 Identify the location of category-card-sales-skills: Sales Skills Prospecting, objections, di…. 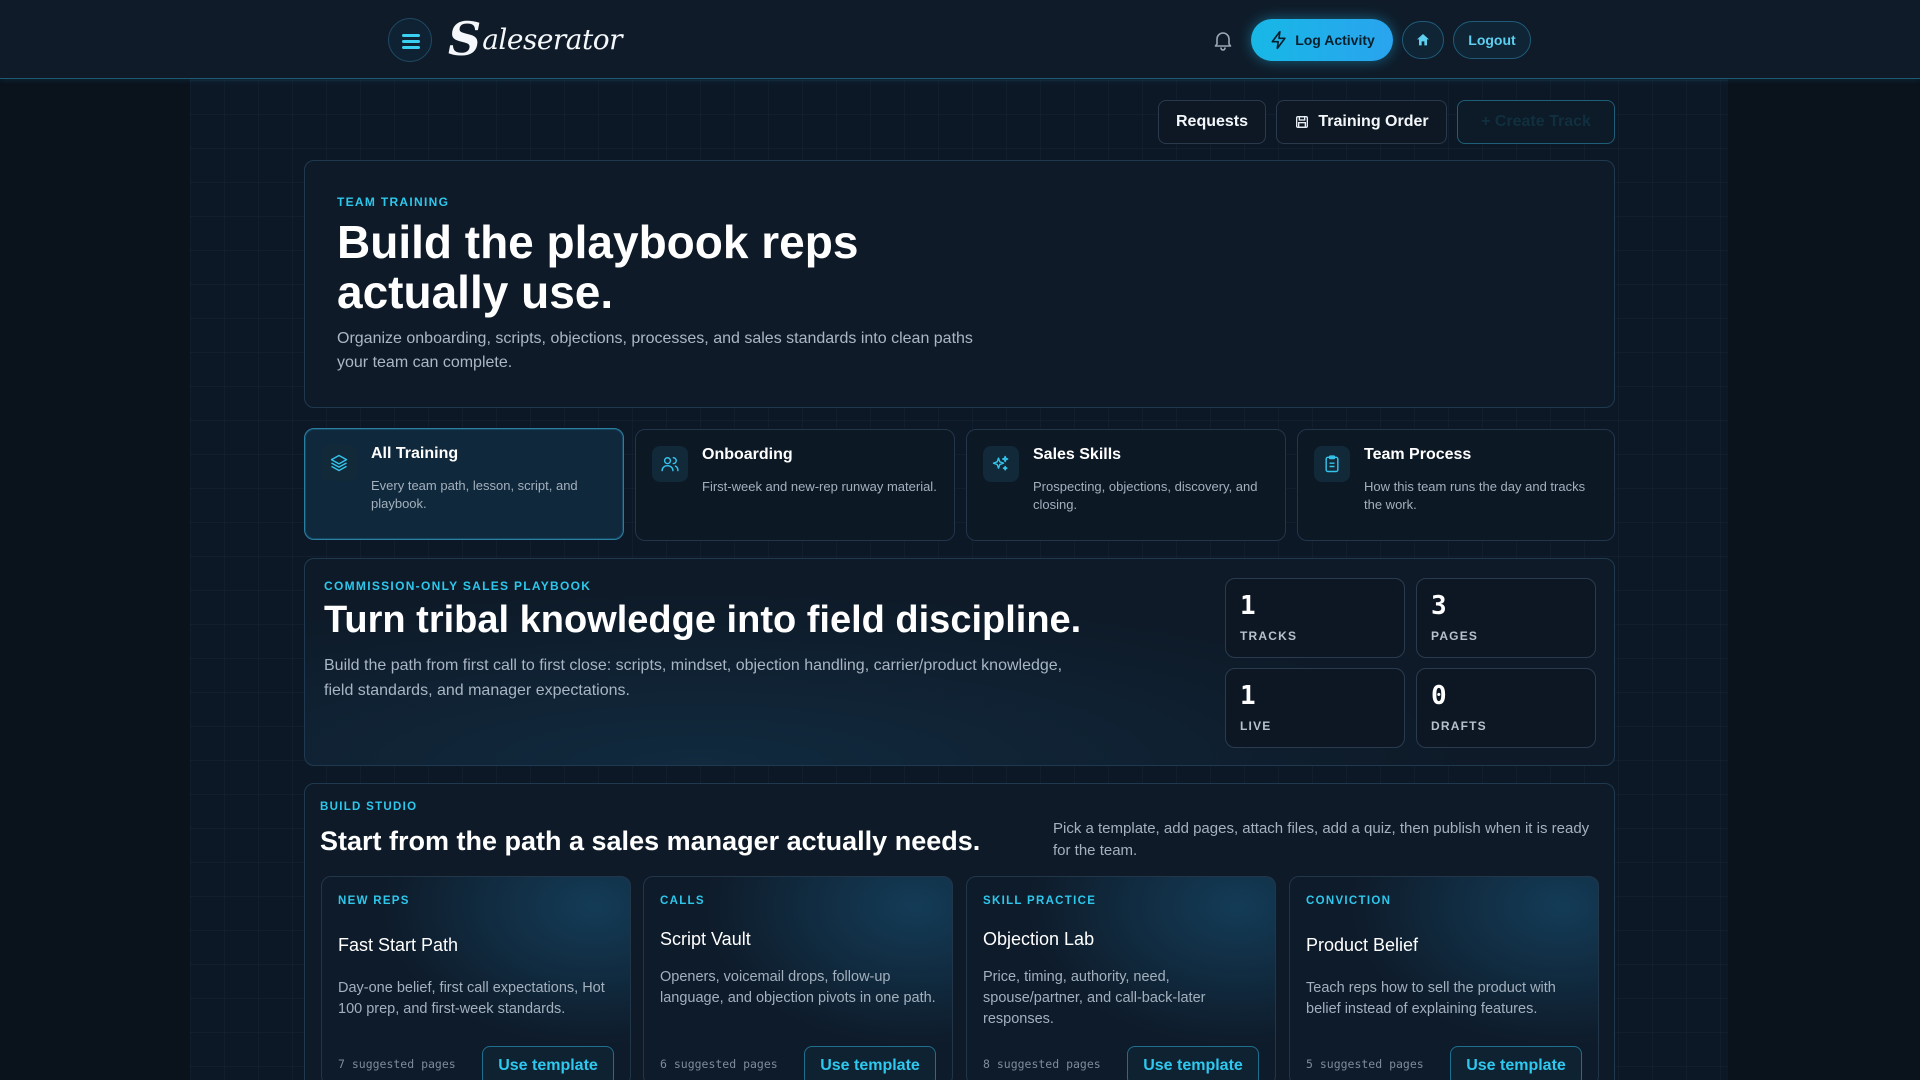
(1126, 485).